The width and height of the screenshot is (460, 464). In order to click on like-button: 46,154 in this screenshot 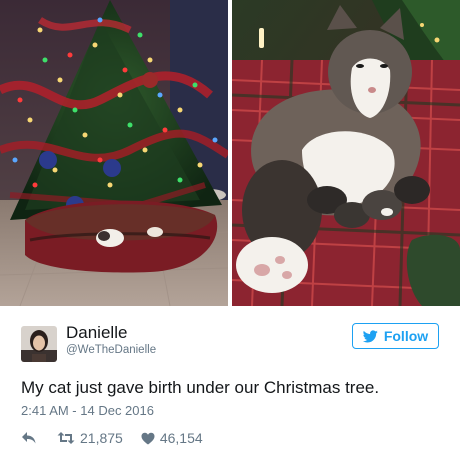, I will do `click(172, 438)`.